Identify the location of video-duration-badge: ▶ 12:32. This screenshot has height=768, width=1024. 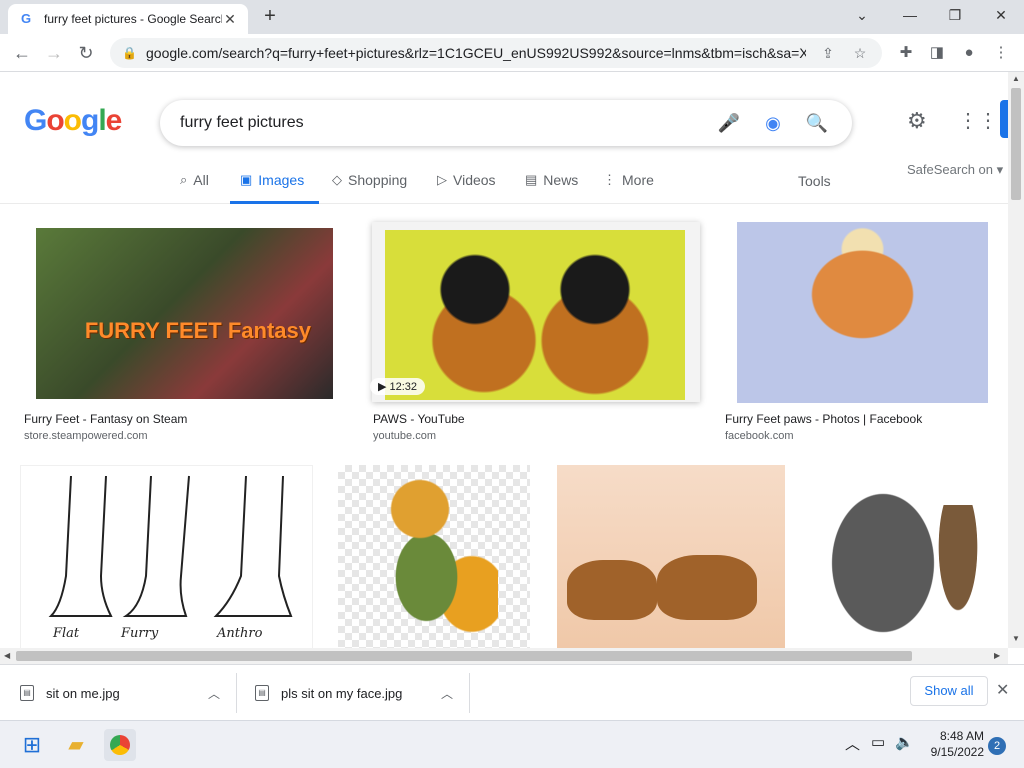
(398, 386).